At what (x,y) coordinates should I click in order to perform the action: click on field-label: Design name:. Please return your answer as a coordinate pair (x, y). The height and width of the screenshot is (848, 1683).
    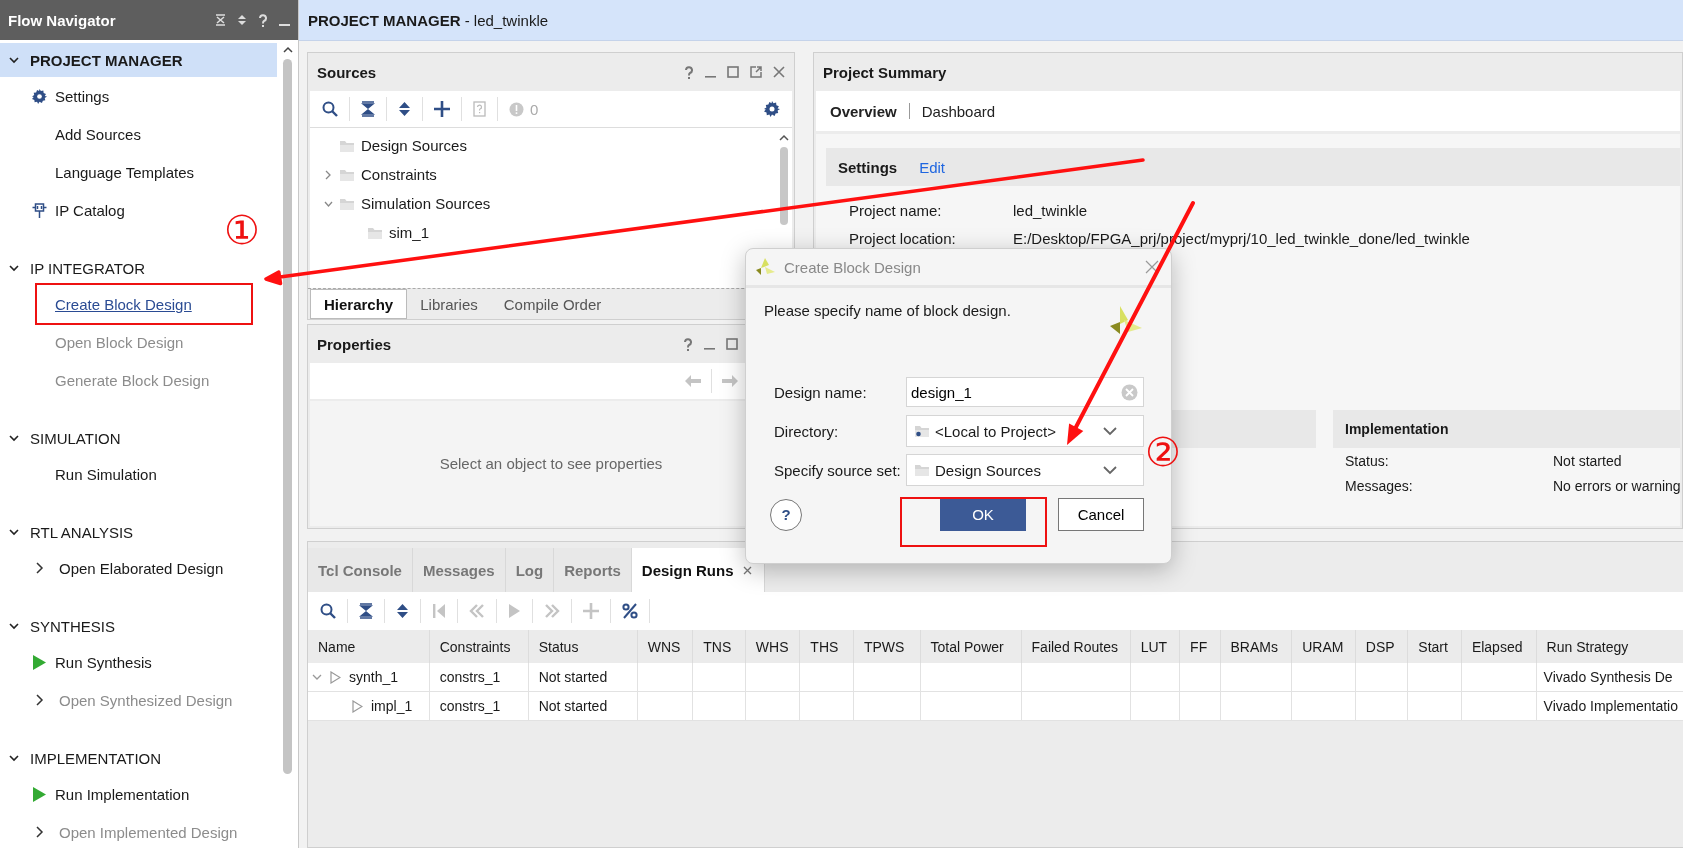
    Looking at the image, I should click on (821, 392).